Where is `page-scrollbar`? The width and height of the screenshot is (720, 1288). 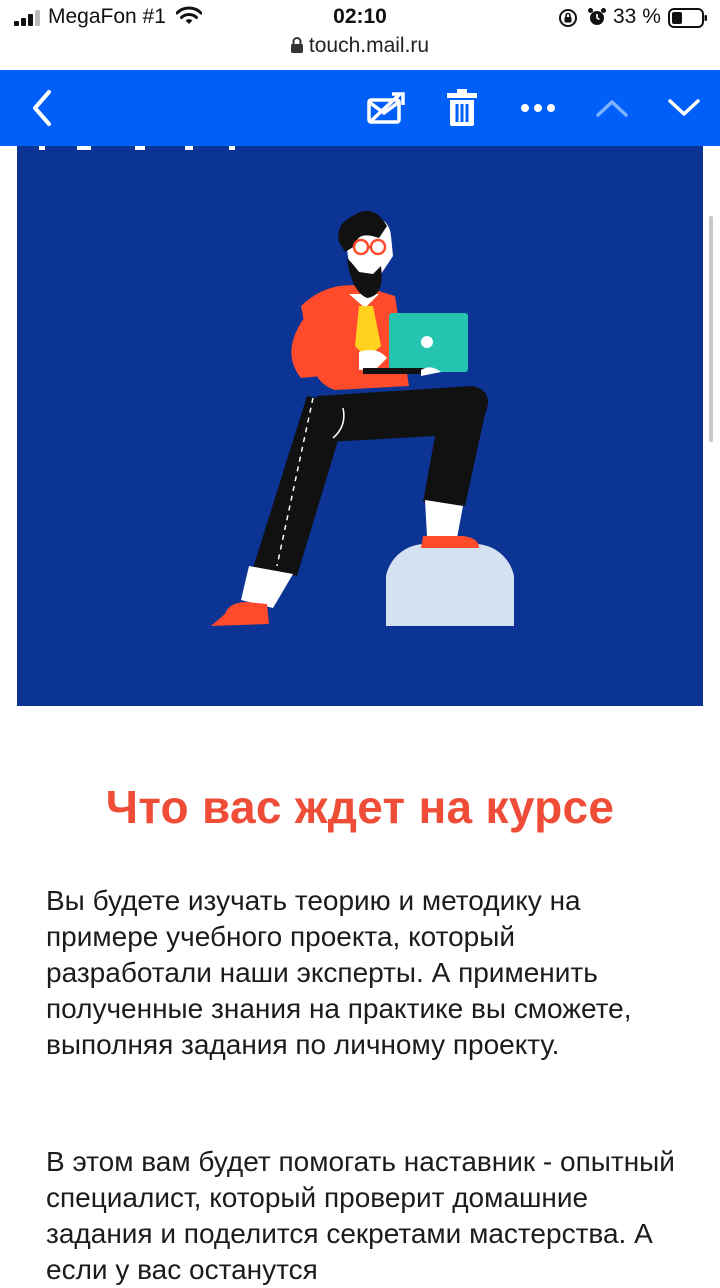 page-scrollbar is located at coordinates (711, 329).